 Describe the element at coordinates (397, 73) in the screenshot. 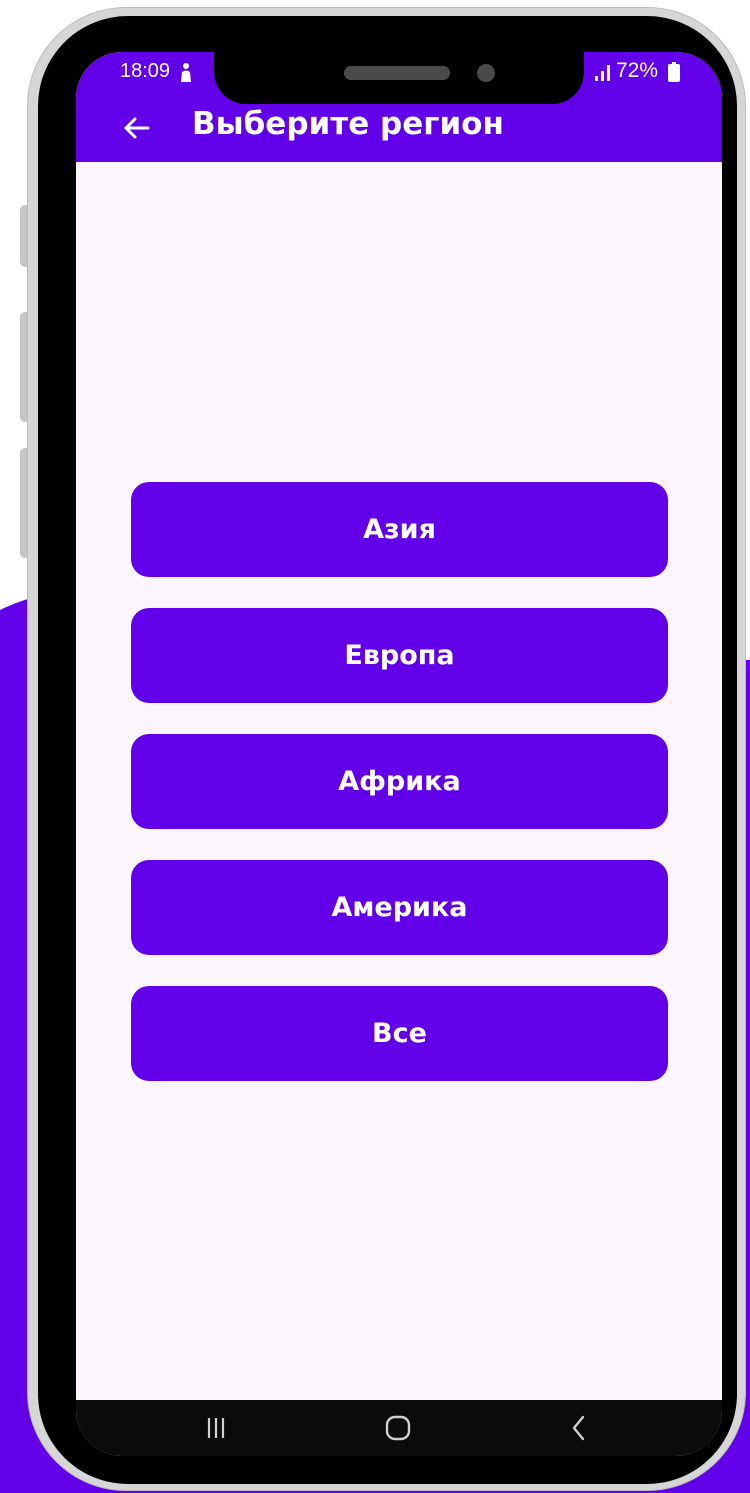

I see `earpiece-speaker` at that location.